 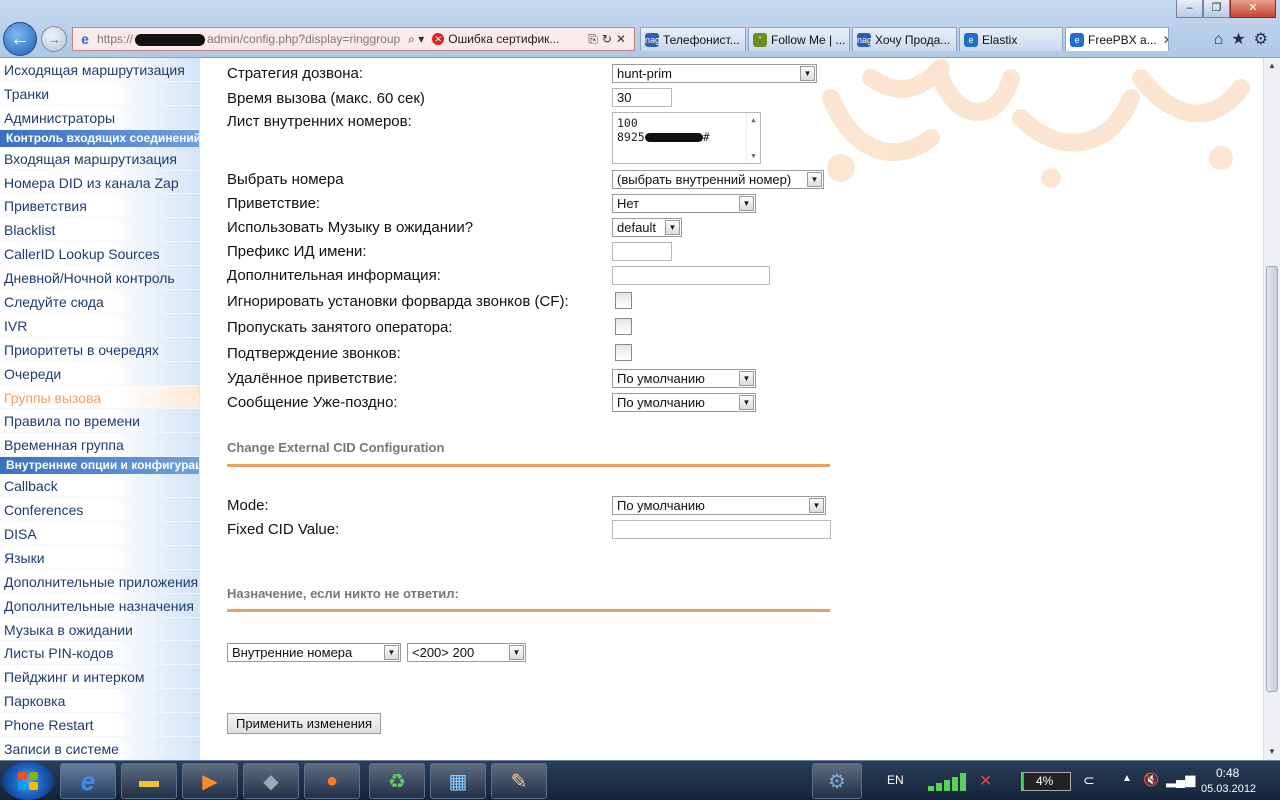 What do you see at coordinates (1253, 9) in the screenshot?
I see `close-window-icon: ✕` at bounding box center [1253, 9].